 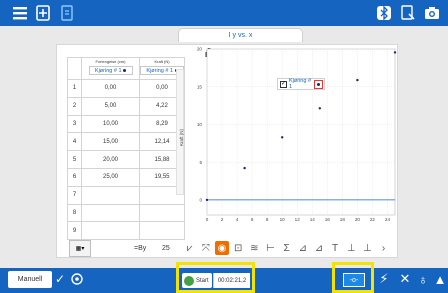 I want to click on integral-icon: Σ, so click(x=286, y=248).